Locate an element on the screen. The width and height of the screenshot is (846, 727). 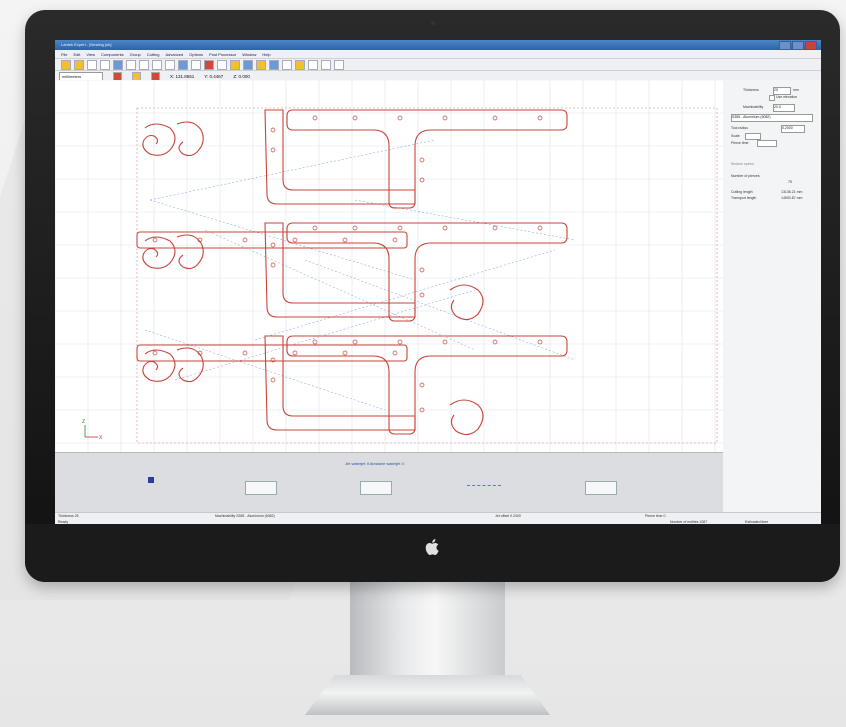
gauge-icon is located at coordinates (376, 488).